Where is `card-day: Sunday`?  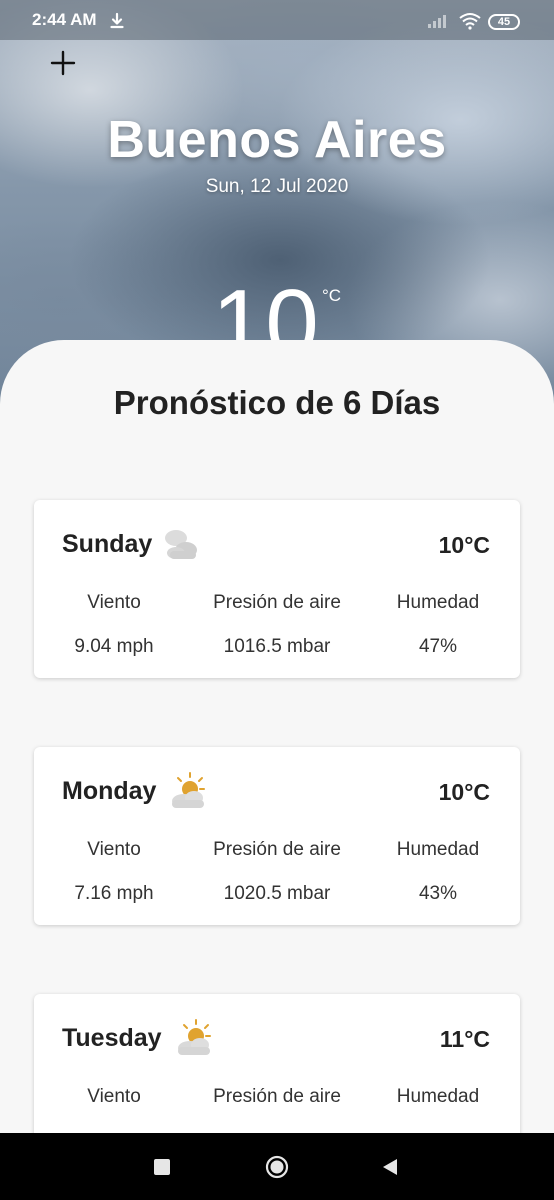
card-day: Sunday is located at coordinates (107, 544).